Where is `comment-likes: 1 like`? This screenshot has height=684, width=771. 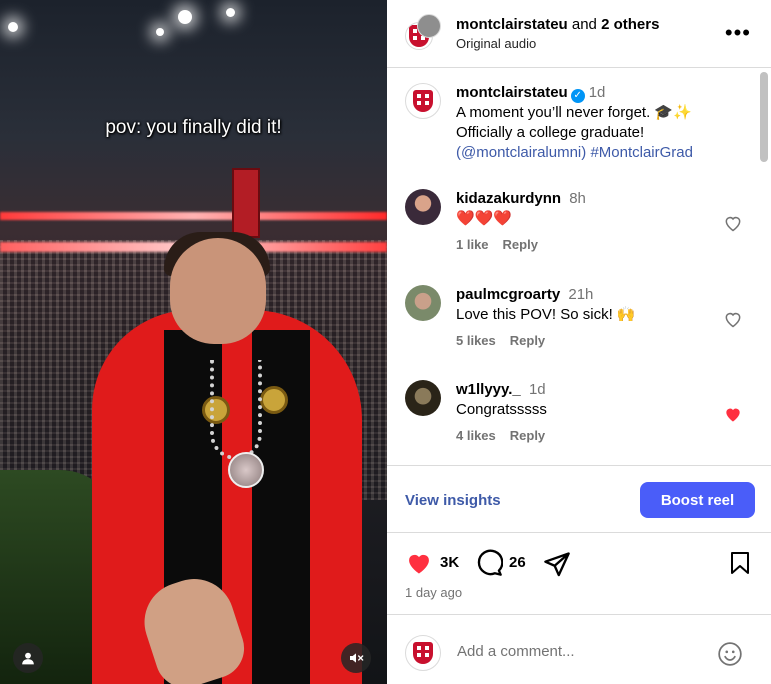
comment-likes: 1 like is located at coordinates (472, 244).